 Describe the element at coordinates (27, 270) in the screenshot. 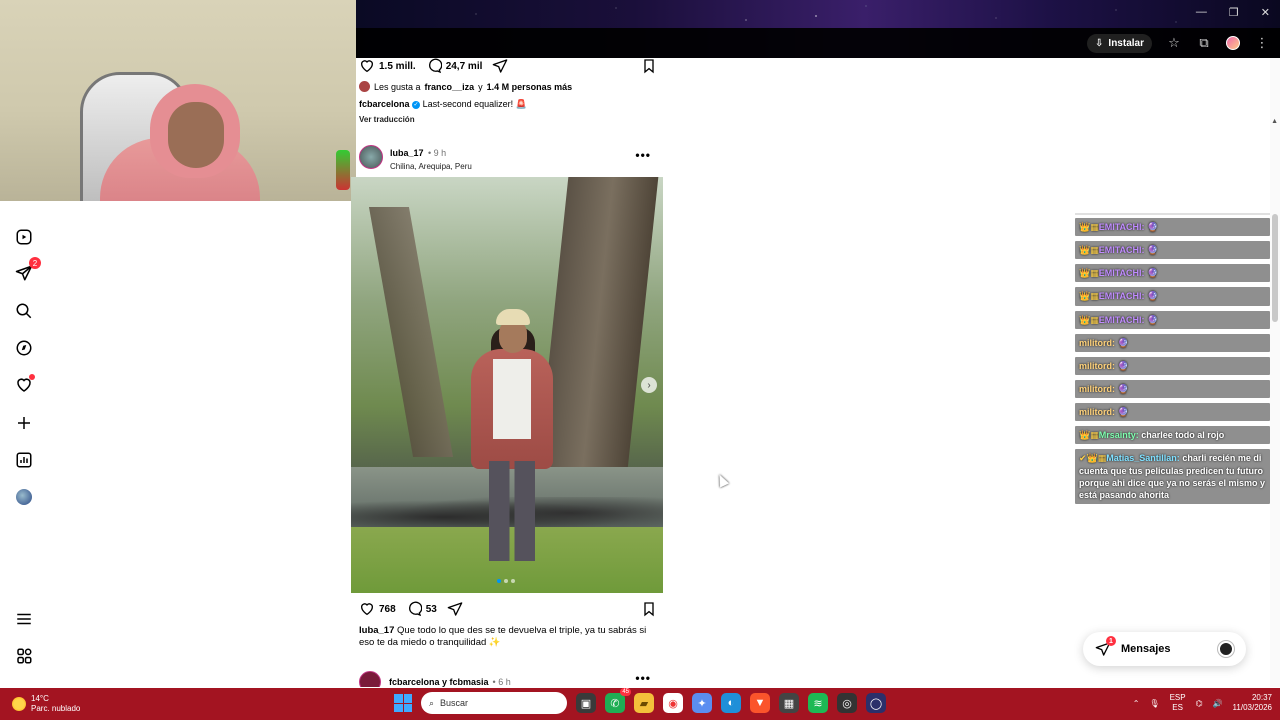

I see `nav-messages: 2` at that location.